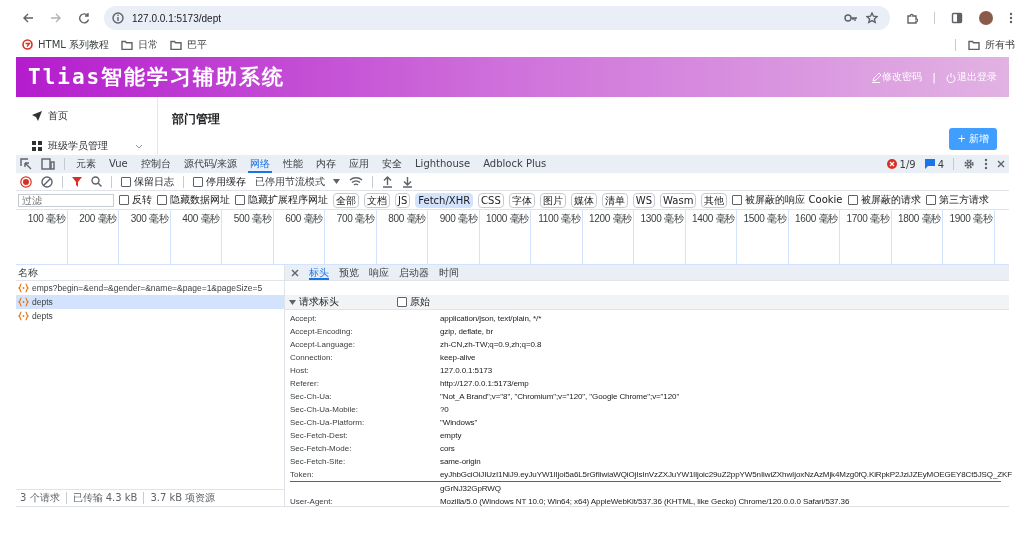 Image resolution: width=1023 pixels, height=543 pixels. Describe the element at coordinates (86, 146) in the screenshot. I see `sidebar-item: 班级学员管理` at that location.